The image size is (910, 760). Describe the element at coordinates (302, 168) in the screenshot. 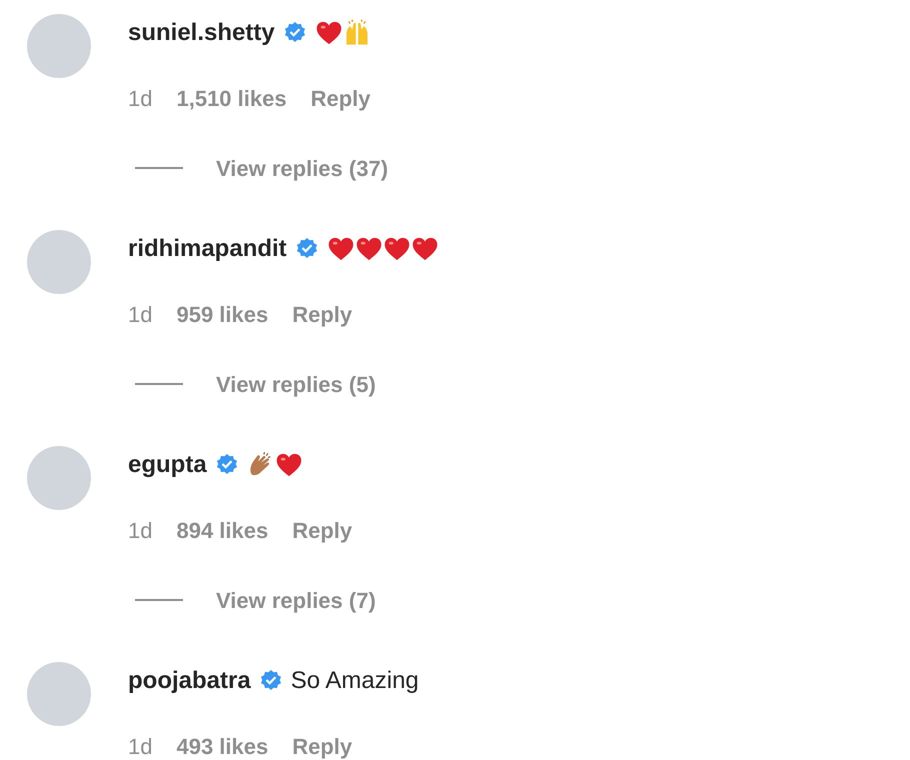

I see `view-replies-link: View replies (37)` at that location.